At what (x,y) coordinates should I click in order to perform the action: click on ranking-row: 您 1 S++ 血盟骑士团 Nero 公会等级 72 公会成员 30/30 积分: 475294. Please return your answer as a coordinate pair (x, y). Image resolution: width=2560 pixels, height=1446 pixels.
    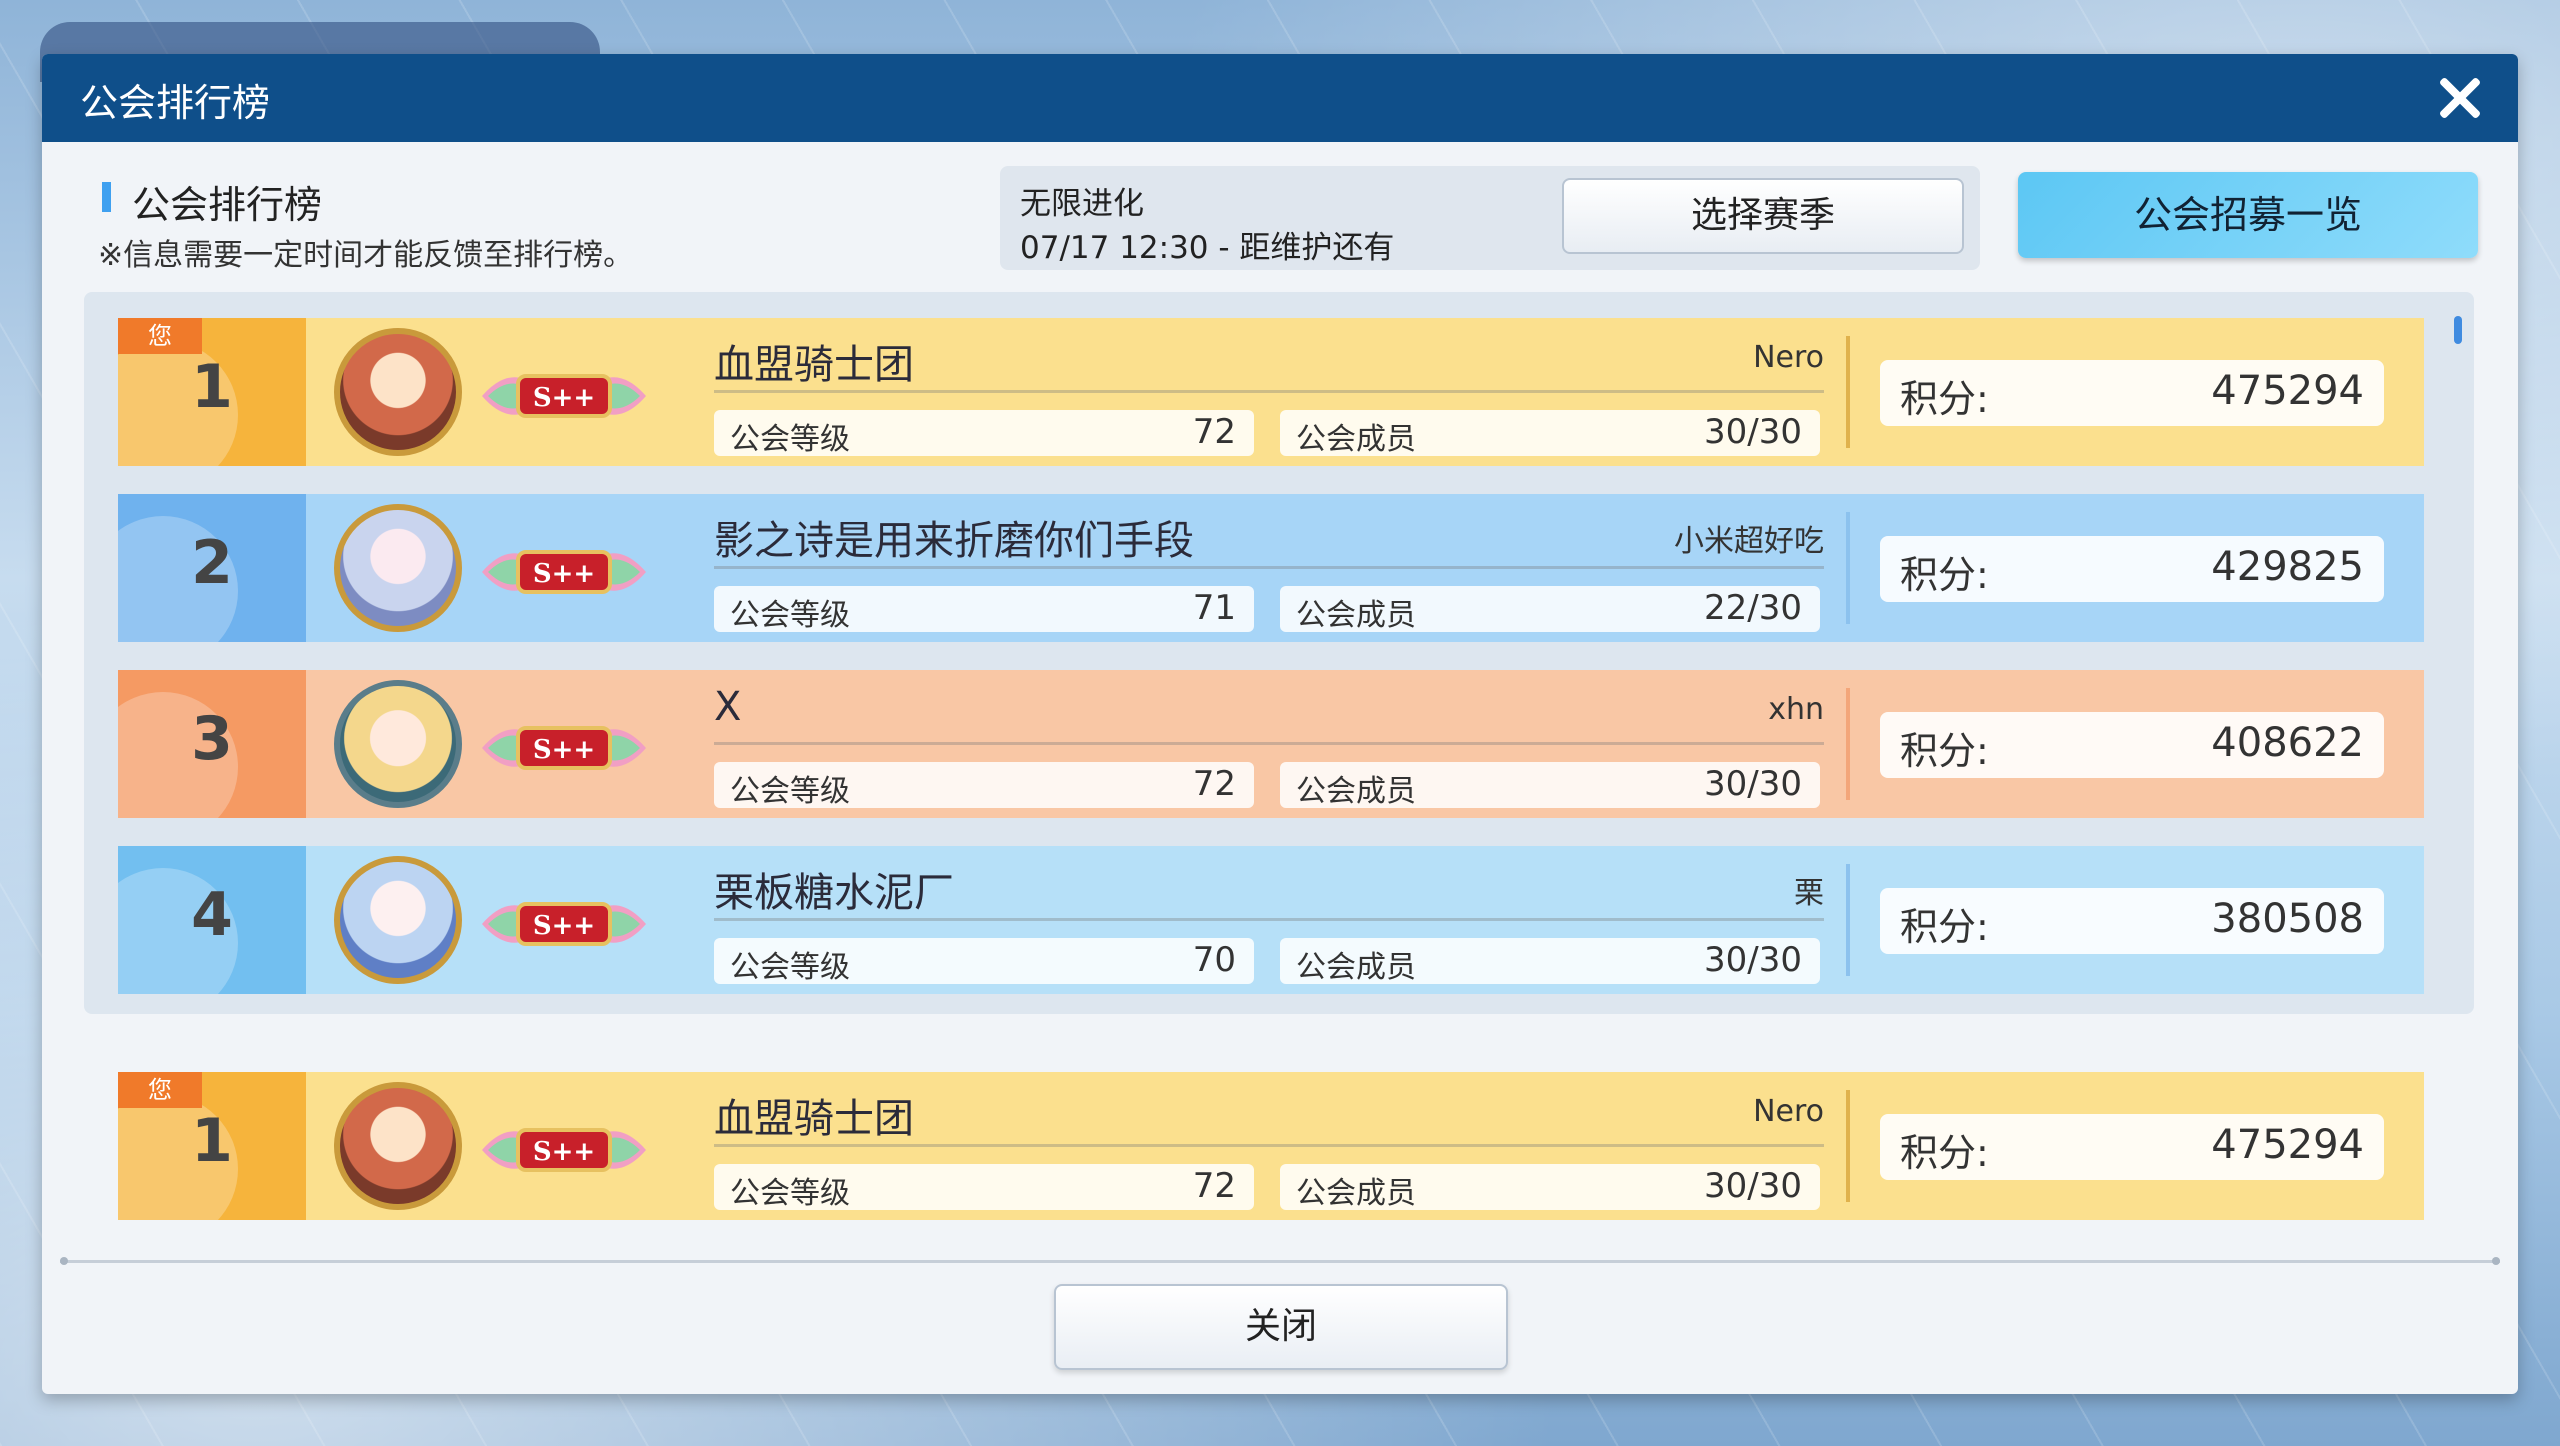
    Looking at the image, I should click on (1271, 392).